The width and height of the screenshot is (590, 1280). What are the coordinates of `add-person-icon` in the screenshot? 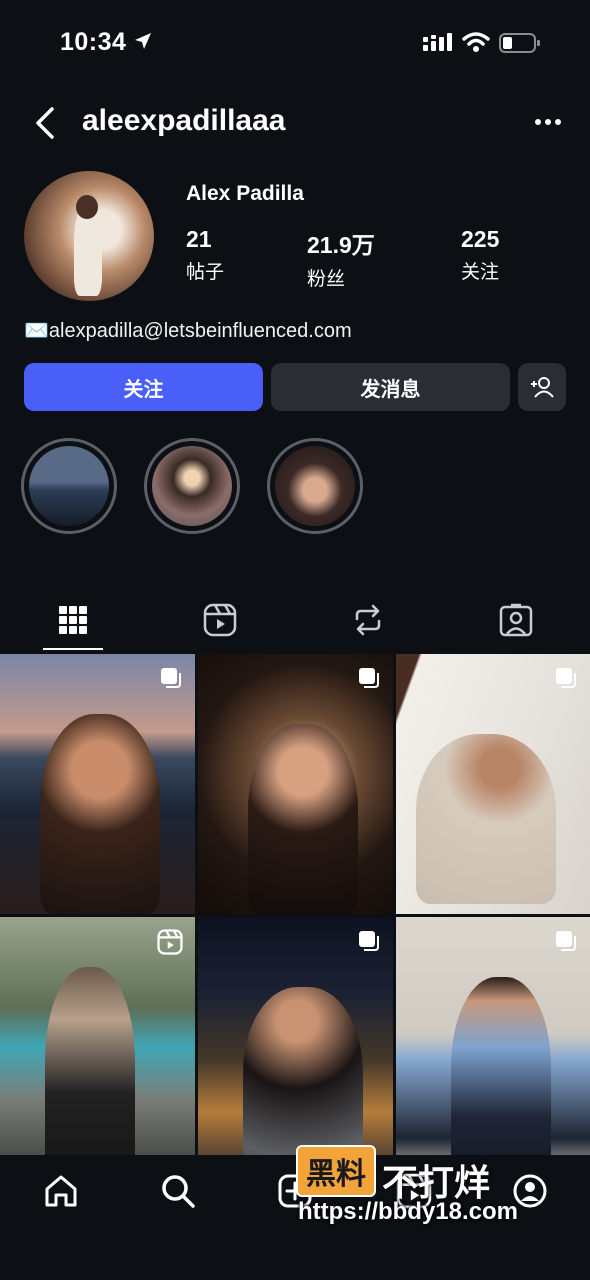 It's located at (542, 387).